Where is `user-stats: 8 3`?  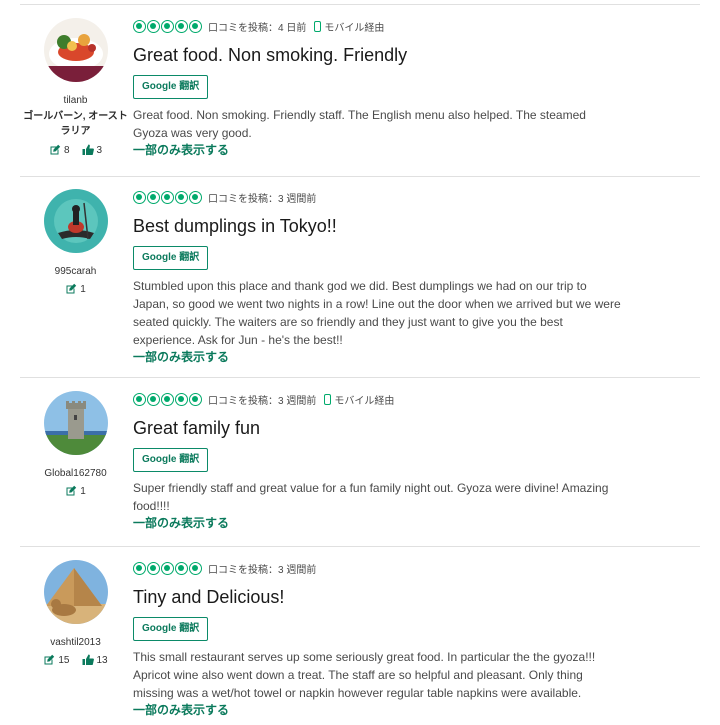 user-stats: 8 3 is located at coordinates (75, 150).